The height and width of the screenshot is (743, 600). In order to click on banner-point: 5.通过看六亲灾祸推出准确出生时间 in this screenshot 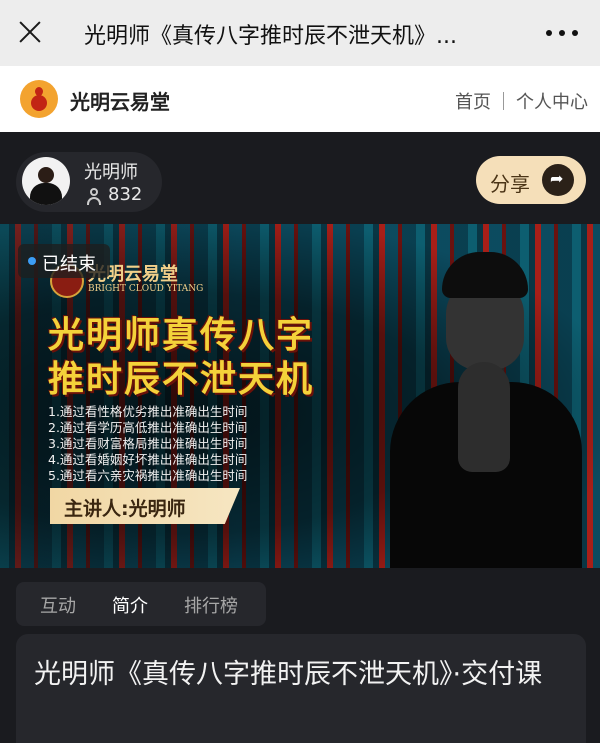, I will do `click(148, 475)`.